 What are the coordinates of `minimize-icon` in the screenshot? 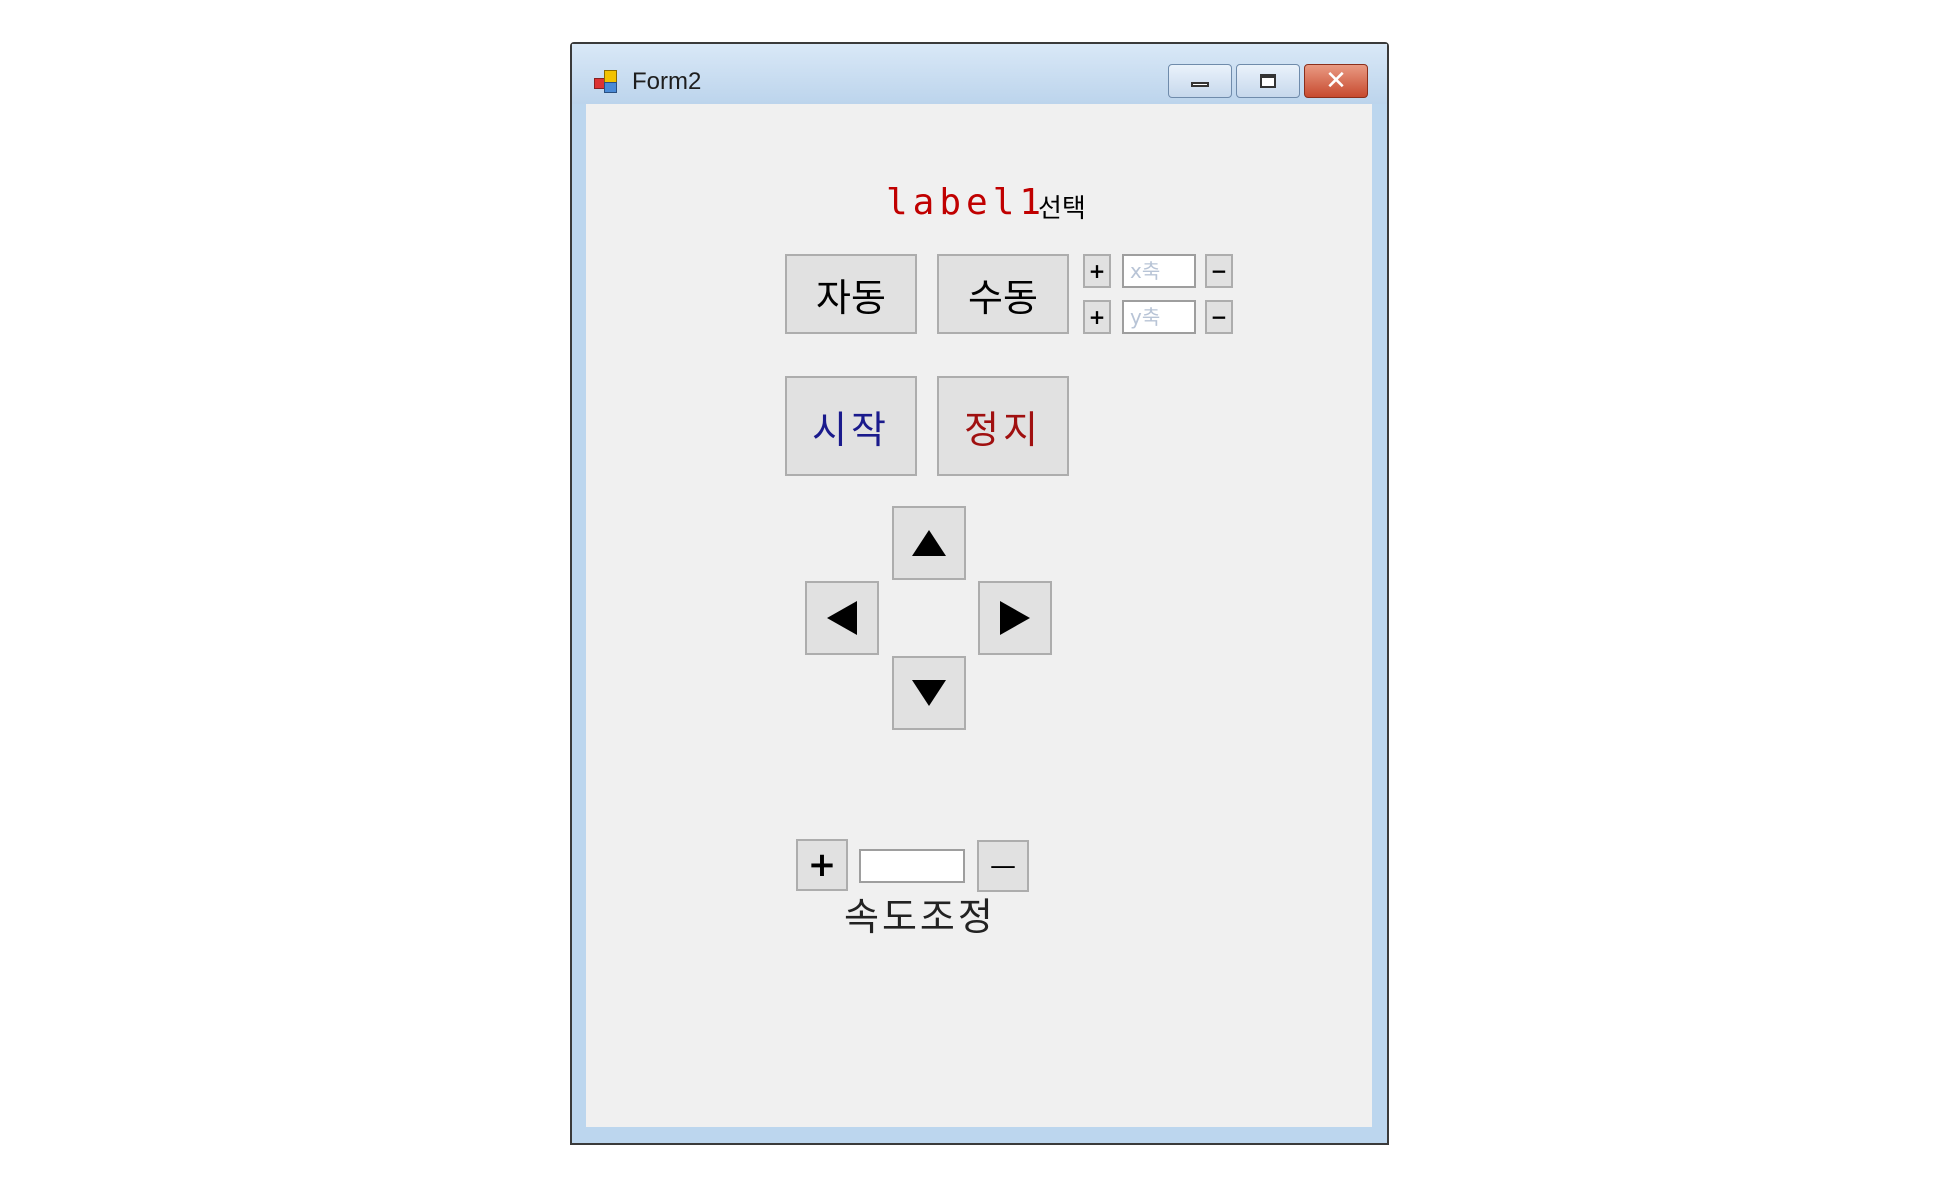 It's located at (1200, 84).